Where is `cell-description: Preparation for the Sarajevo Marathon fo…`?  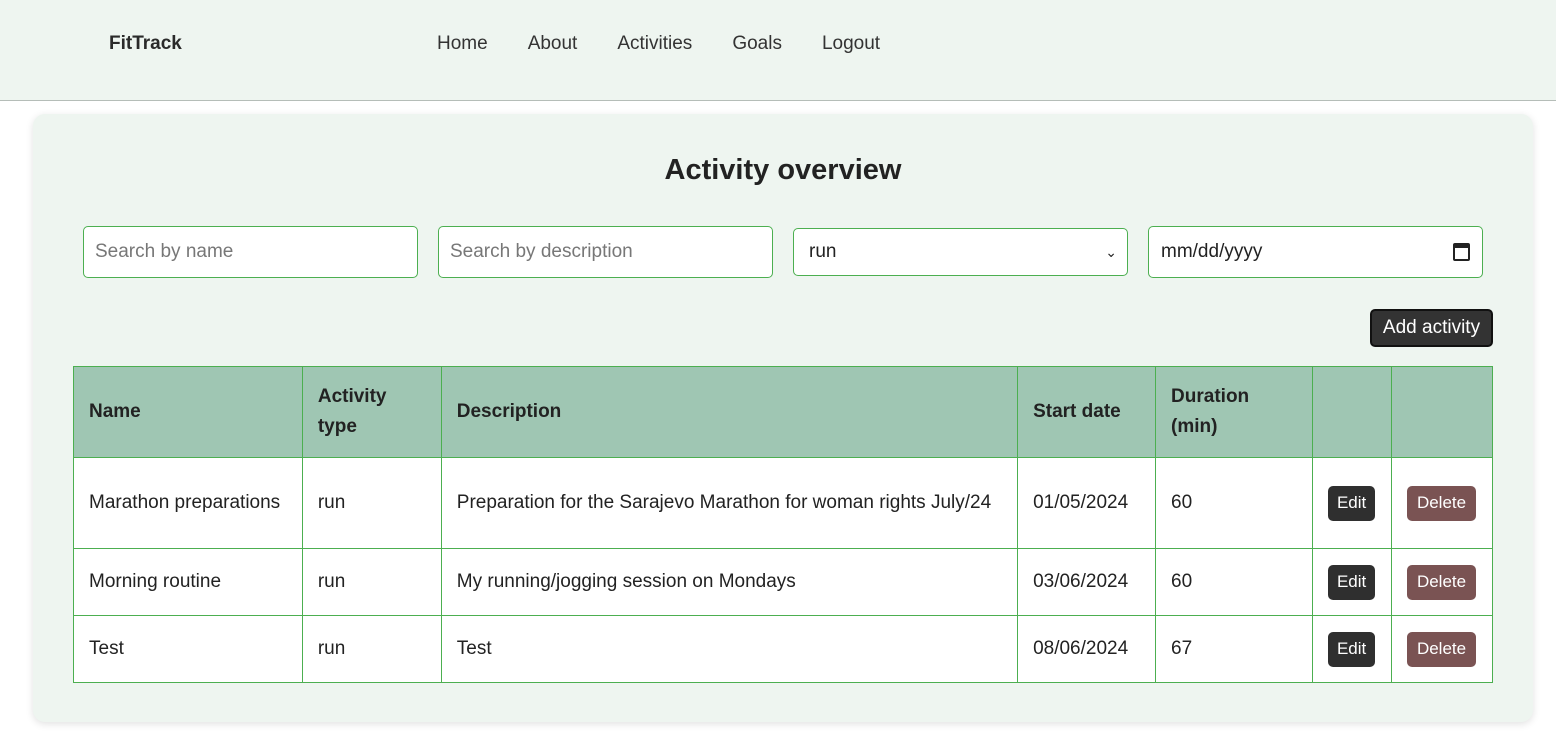 cell-description: Preparation for the Sarajevo Marathon fo… is located at coordinates (729, 503).